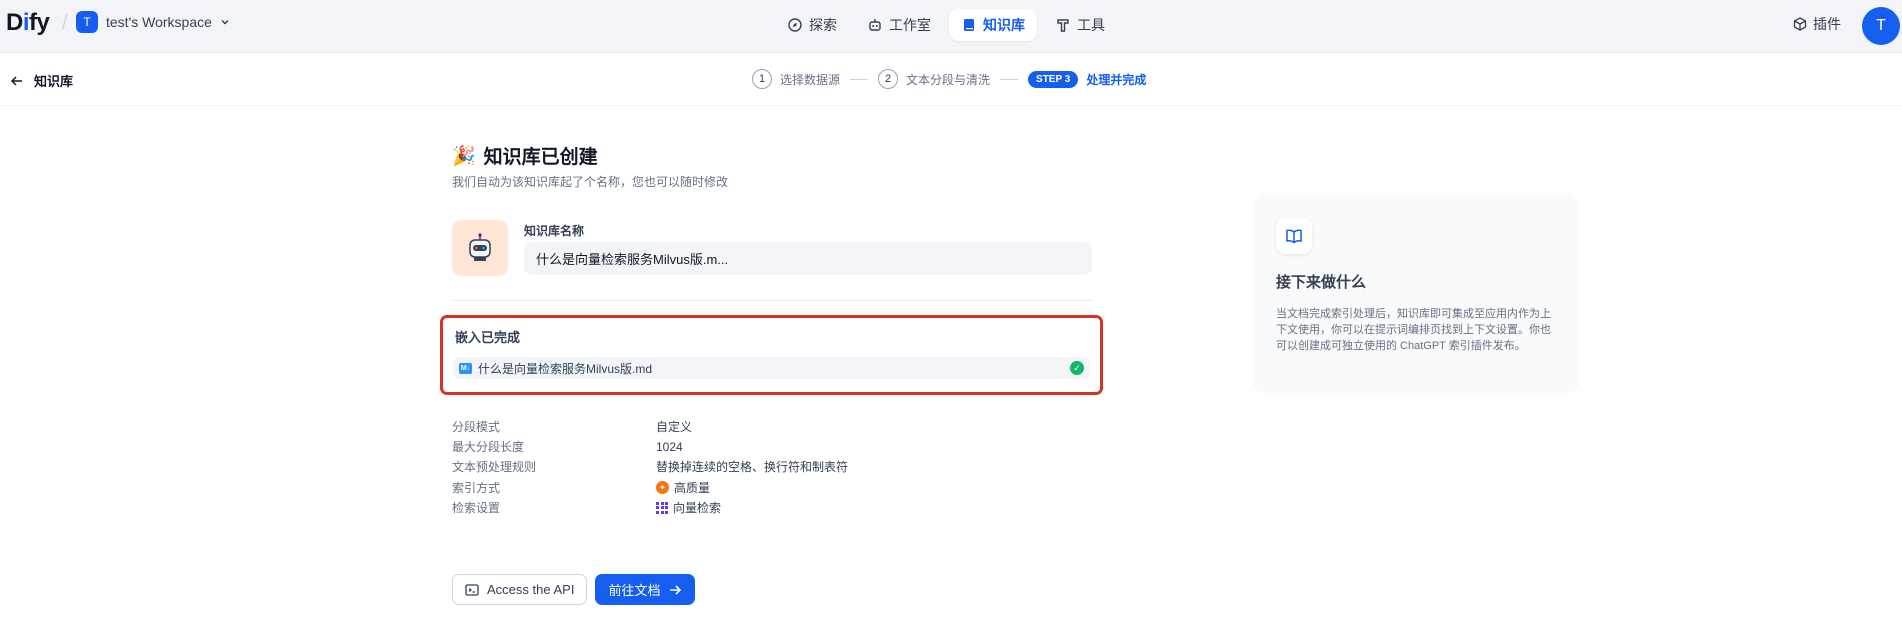 The width and height of the screenshot is (1902, 625). Describe the element at coordinates (772, 155) in the screenshot. I see `page-title: 🎉 知识库已创建` at that location.